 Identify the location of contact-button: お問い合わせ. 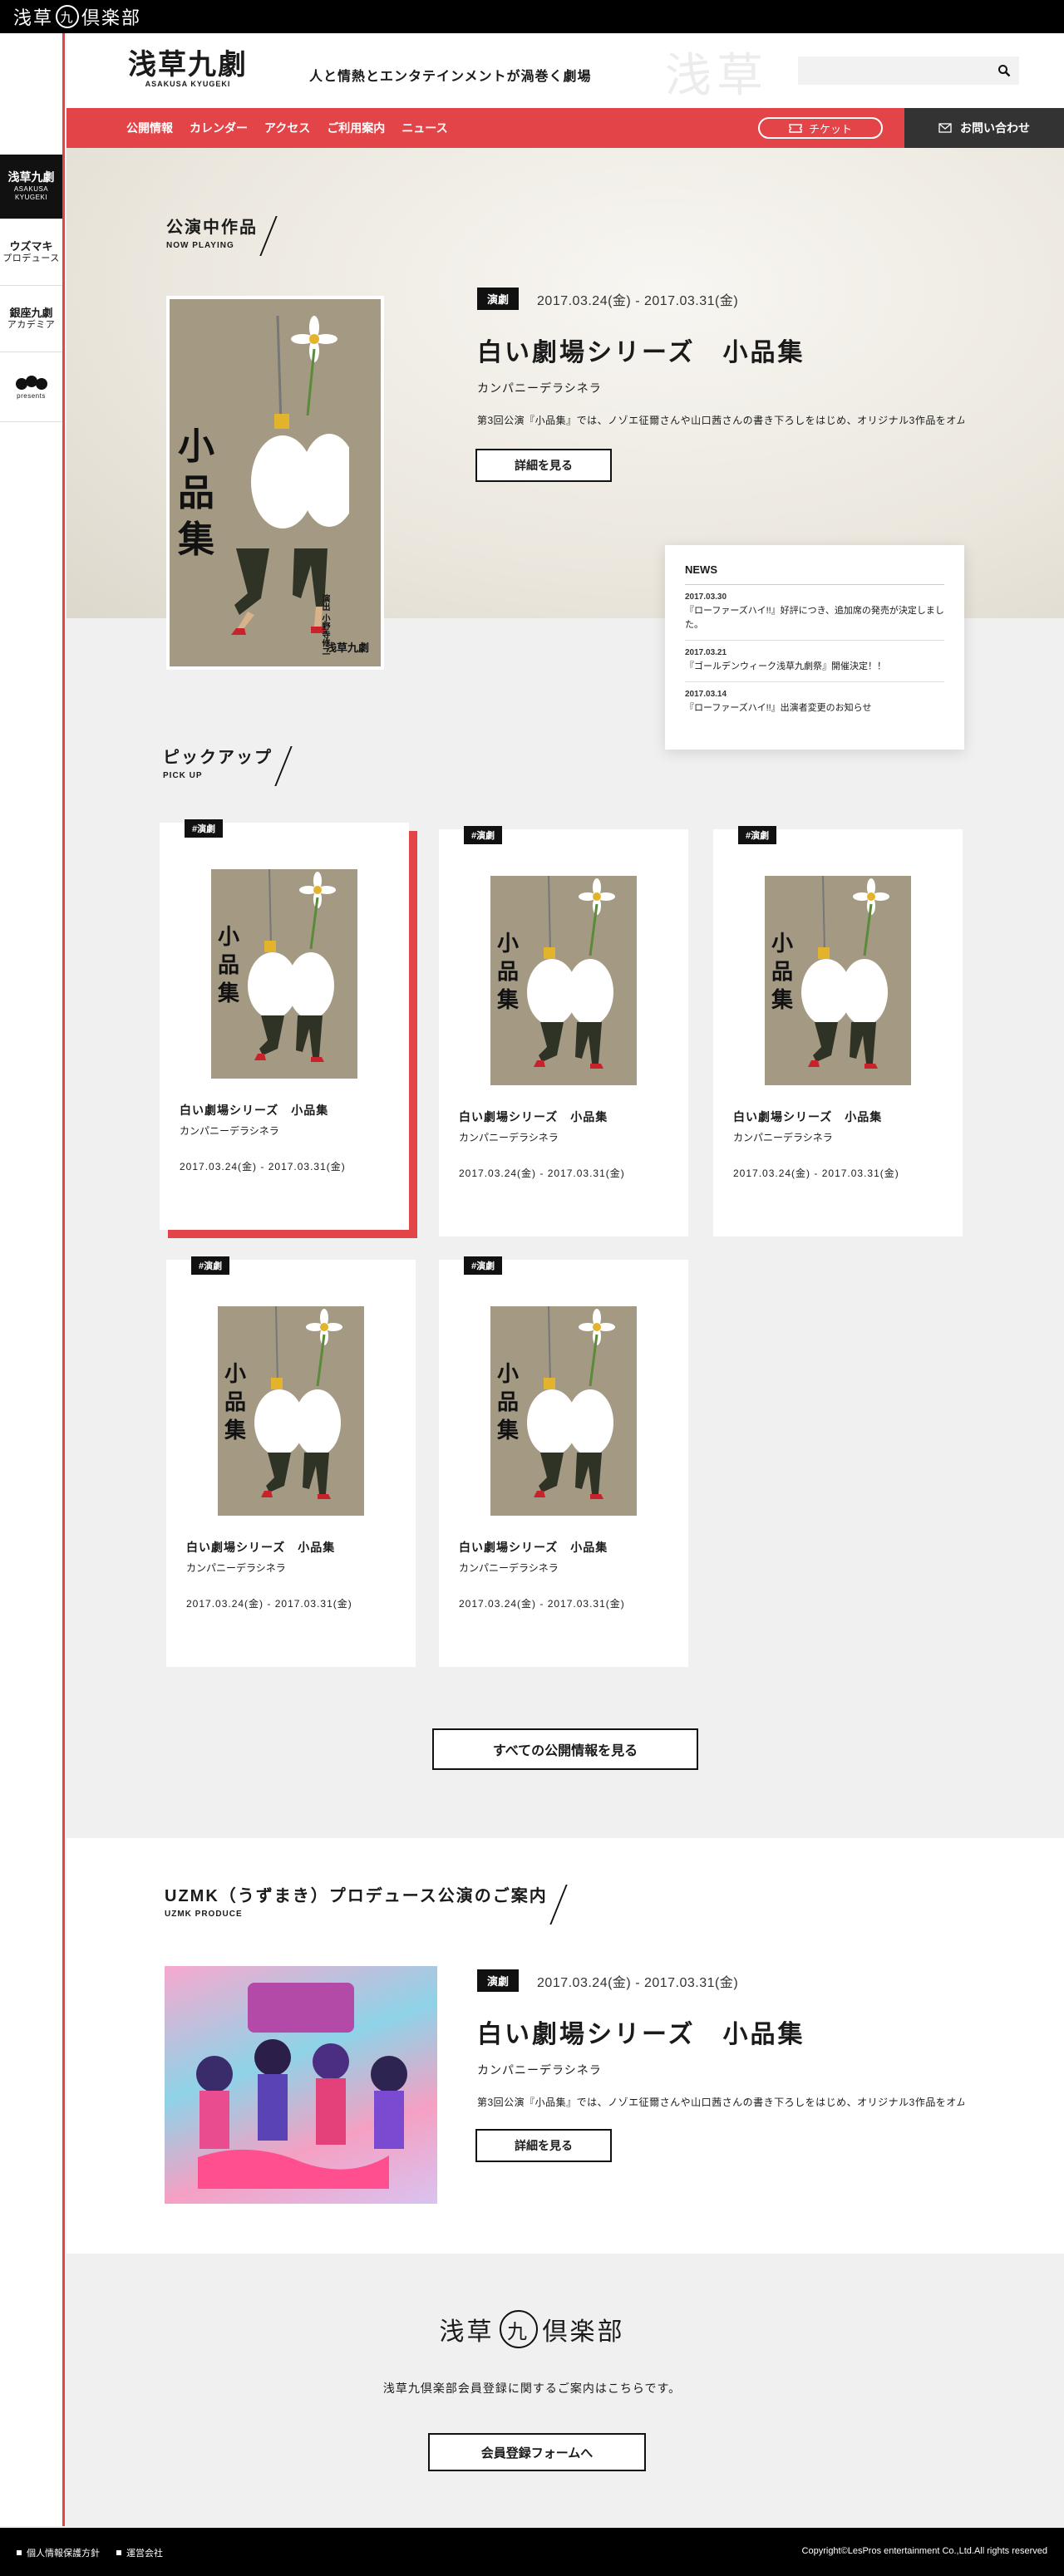
(984, 128).